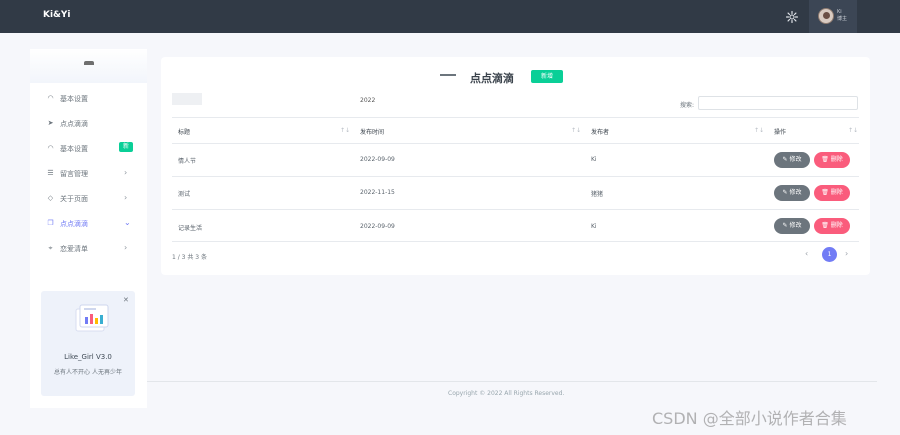 The image size is (900, 435). What do you see at coordinates (50, 198) in the screenshot?
I see `tag-icon: ◇` at bounding box center [50, 198].